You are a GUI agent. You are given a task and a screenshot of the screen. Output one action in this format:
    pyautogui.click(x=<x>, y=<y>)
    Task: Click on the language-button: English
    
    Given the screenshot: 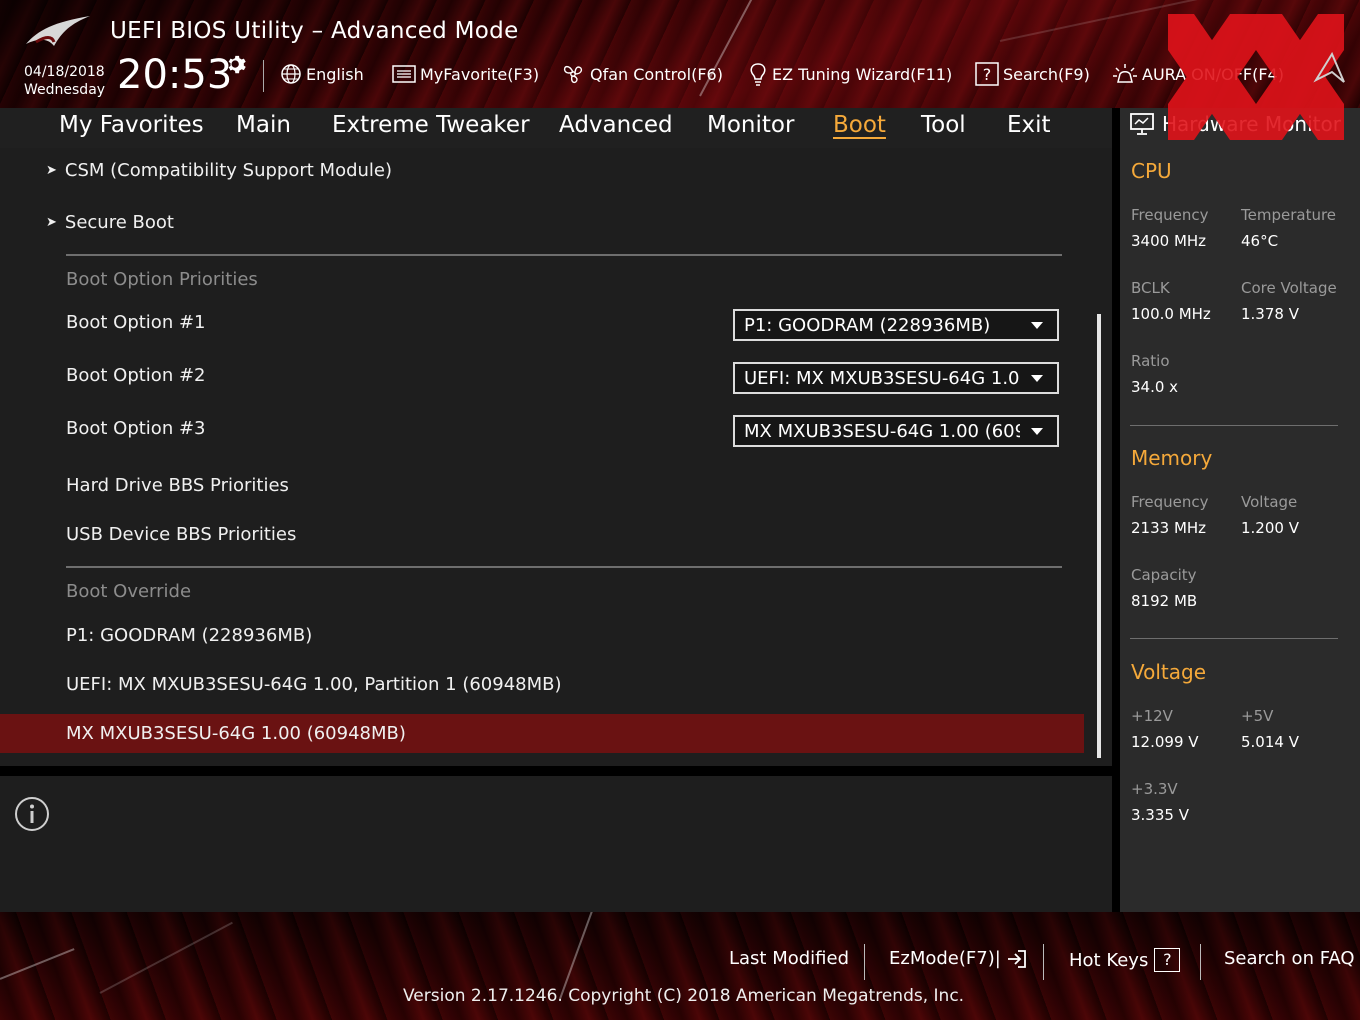 What is the action you would take?
    pyautogui.click(x=322, y=74)
    